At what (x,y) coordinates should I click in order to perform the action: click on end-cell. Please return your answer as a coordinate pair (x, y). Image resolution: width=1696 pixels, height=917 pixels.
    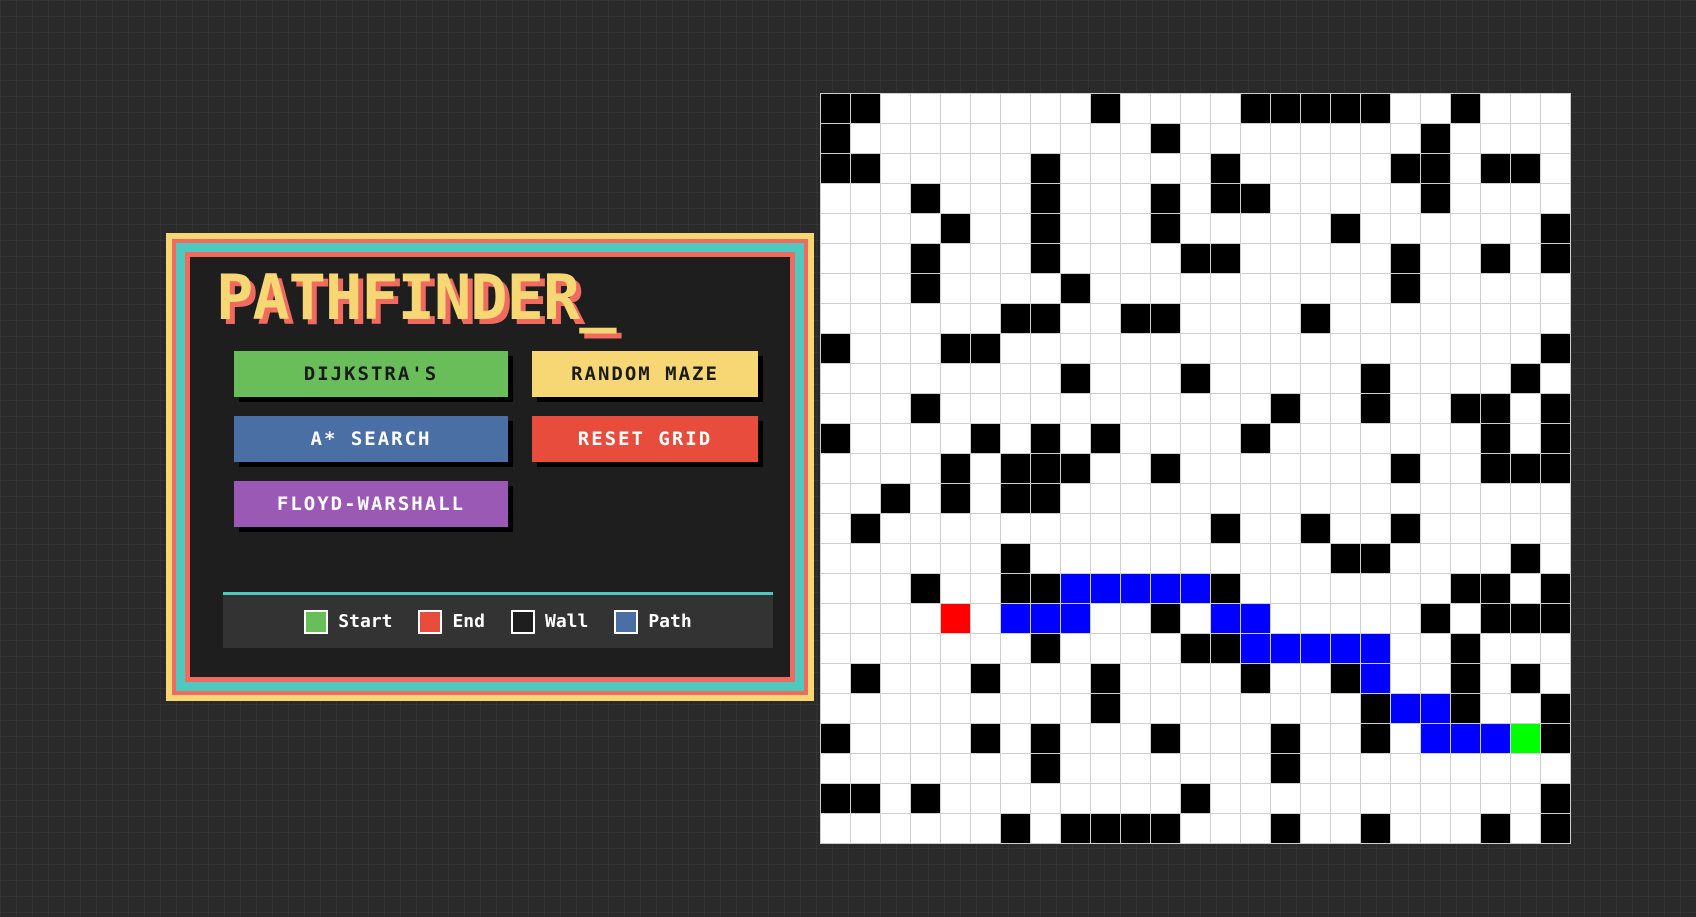
    Looking at the image, I should click on (955, 618).